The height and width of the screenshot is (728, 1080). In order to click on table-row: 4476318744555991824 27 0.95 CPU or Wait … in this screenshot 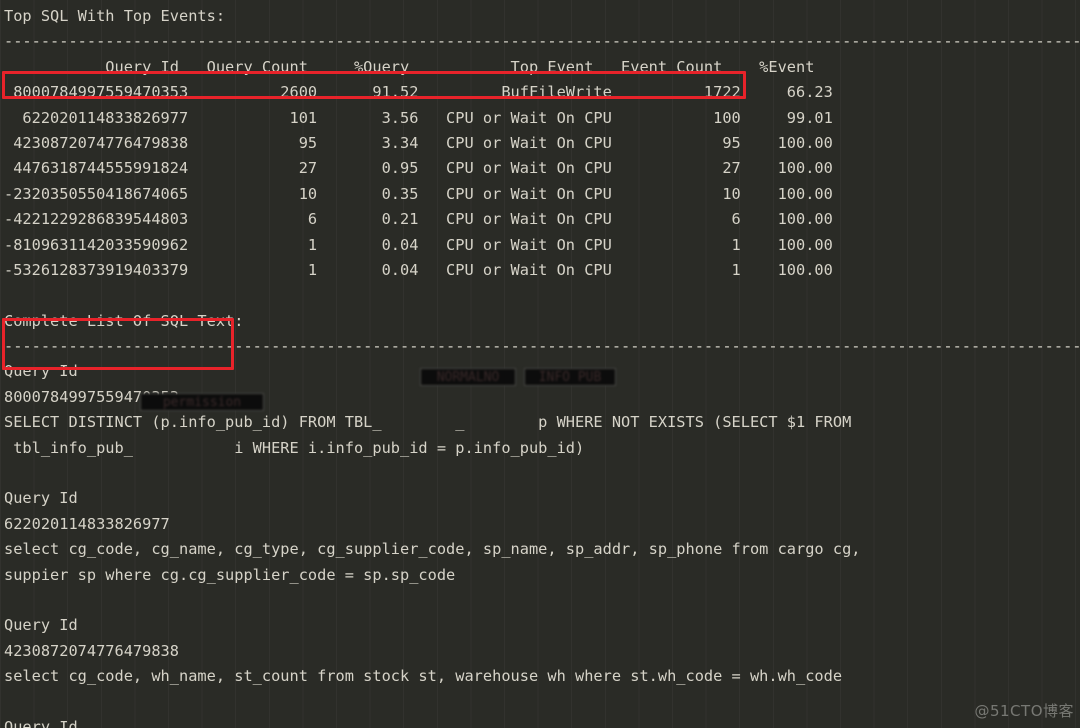, I will do `click(423, 168)`.